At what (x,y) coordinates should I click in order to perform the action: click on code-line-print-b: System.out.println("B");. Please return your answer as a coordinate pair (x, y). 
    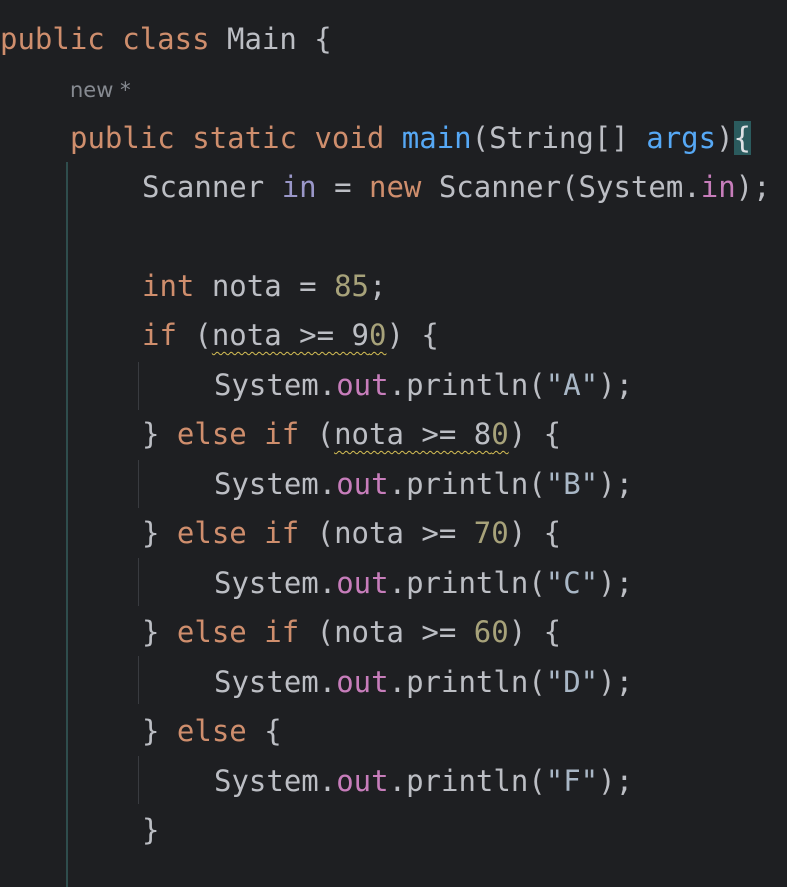
    Looking at the image, I should click on (423, 484).